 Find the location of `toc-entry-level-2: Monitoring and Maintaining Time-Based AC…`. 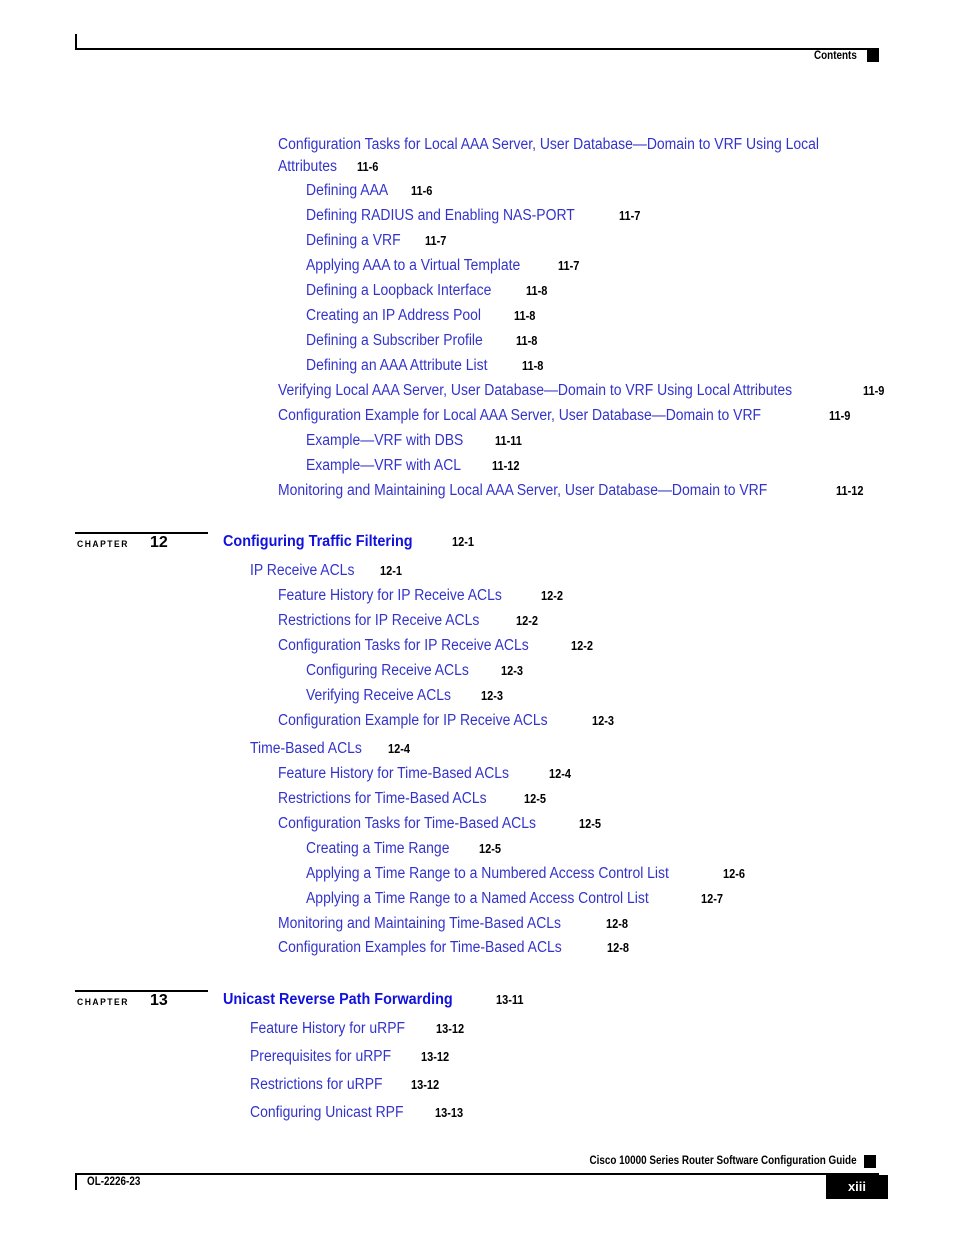

toc-entry-level-2: Monitoring and Maintaining Time-Based AC… is located at coordinates (455, 924).